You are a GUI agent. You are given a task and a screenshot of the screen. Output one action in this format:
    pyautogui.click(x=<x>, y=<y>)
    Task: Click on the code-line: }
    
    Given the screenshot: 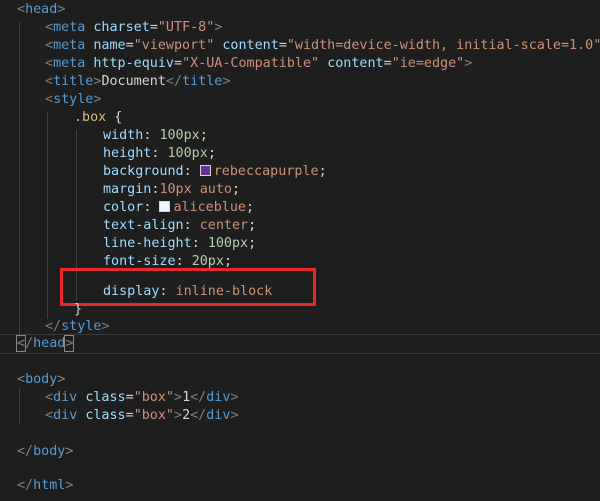 What is the action you would take?
    pyautogui.click(x=300, y=310)
    